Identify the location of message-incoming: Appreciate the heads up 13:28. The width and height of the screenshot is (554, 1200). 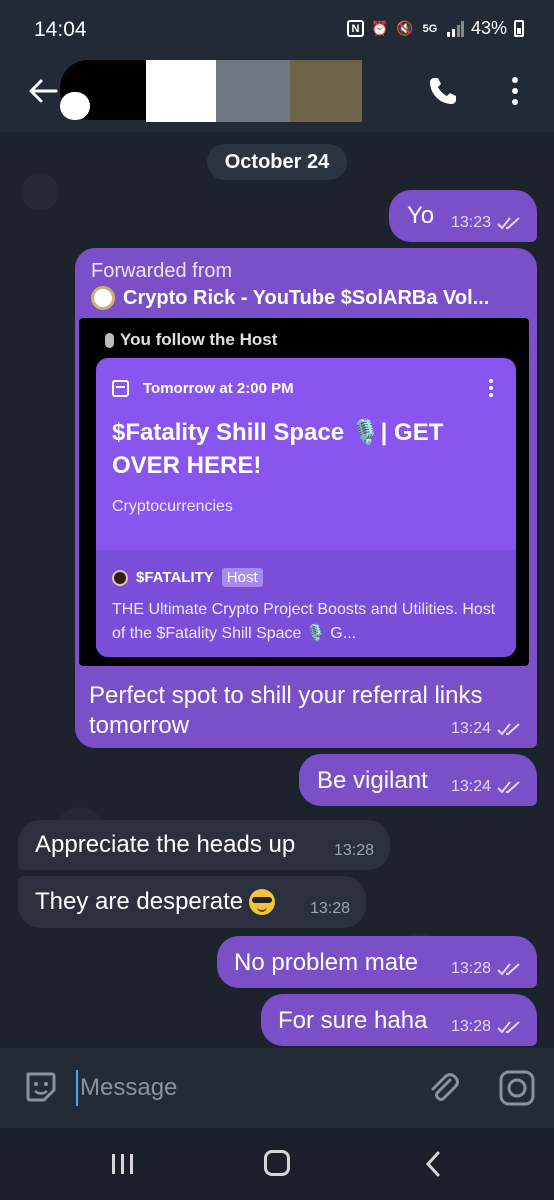
(204, 845).